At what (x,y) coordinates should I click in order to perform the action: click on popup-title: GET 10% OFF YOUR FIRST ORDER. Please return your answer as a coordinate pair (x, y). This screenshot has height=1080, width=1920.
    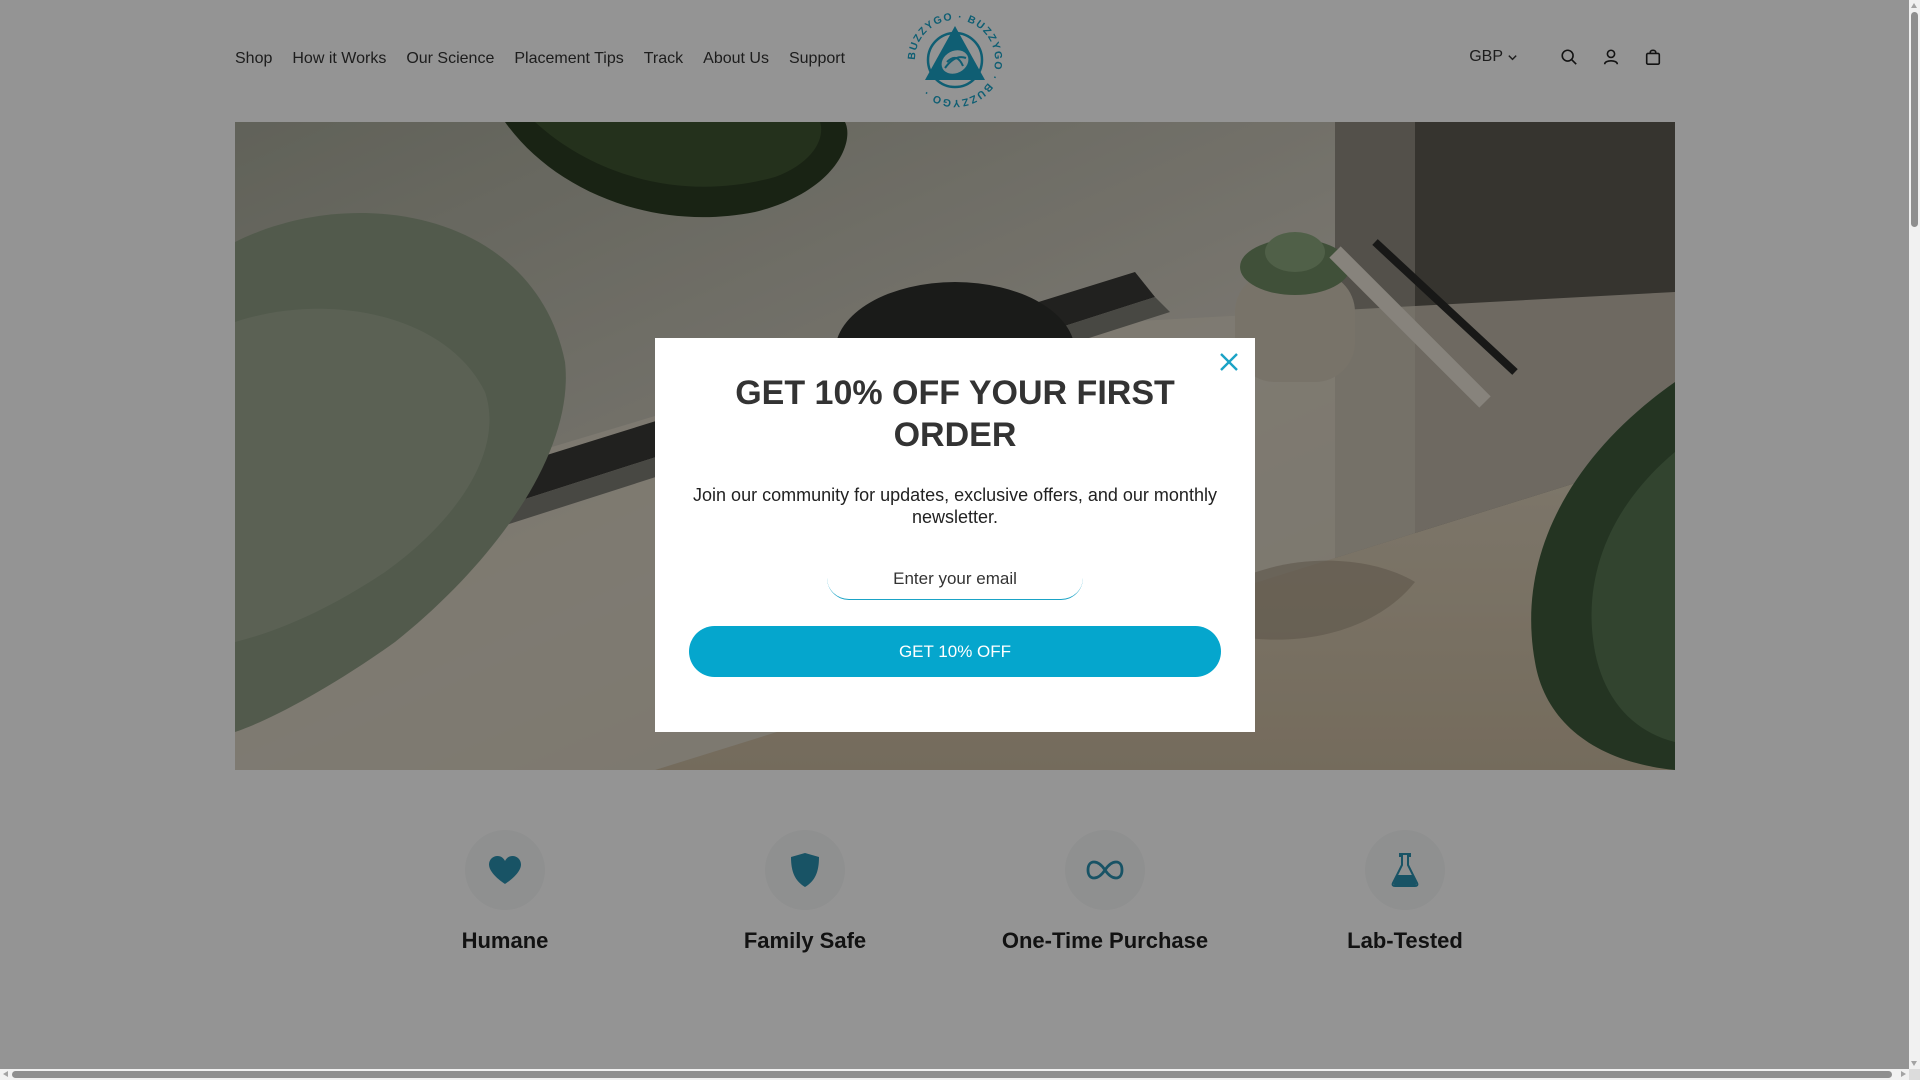
    Looking at the image, I should click on (955, 414).